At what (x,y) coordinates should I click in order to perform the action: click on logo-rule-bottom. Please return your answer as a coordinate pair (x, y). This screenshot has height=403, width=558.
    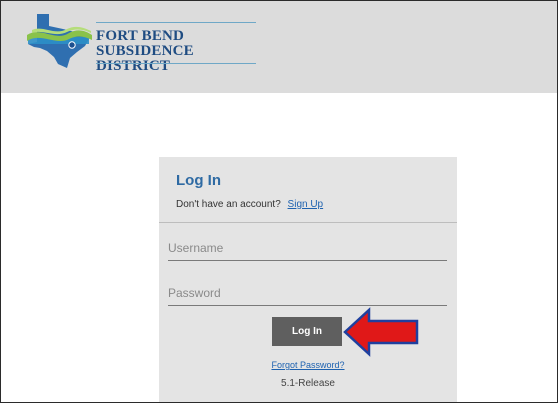
    Looking at the image, I should click on (176, 63).